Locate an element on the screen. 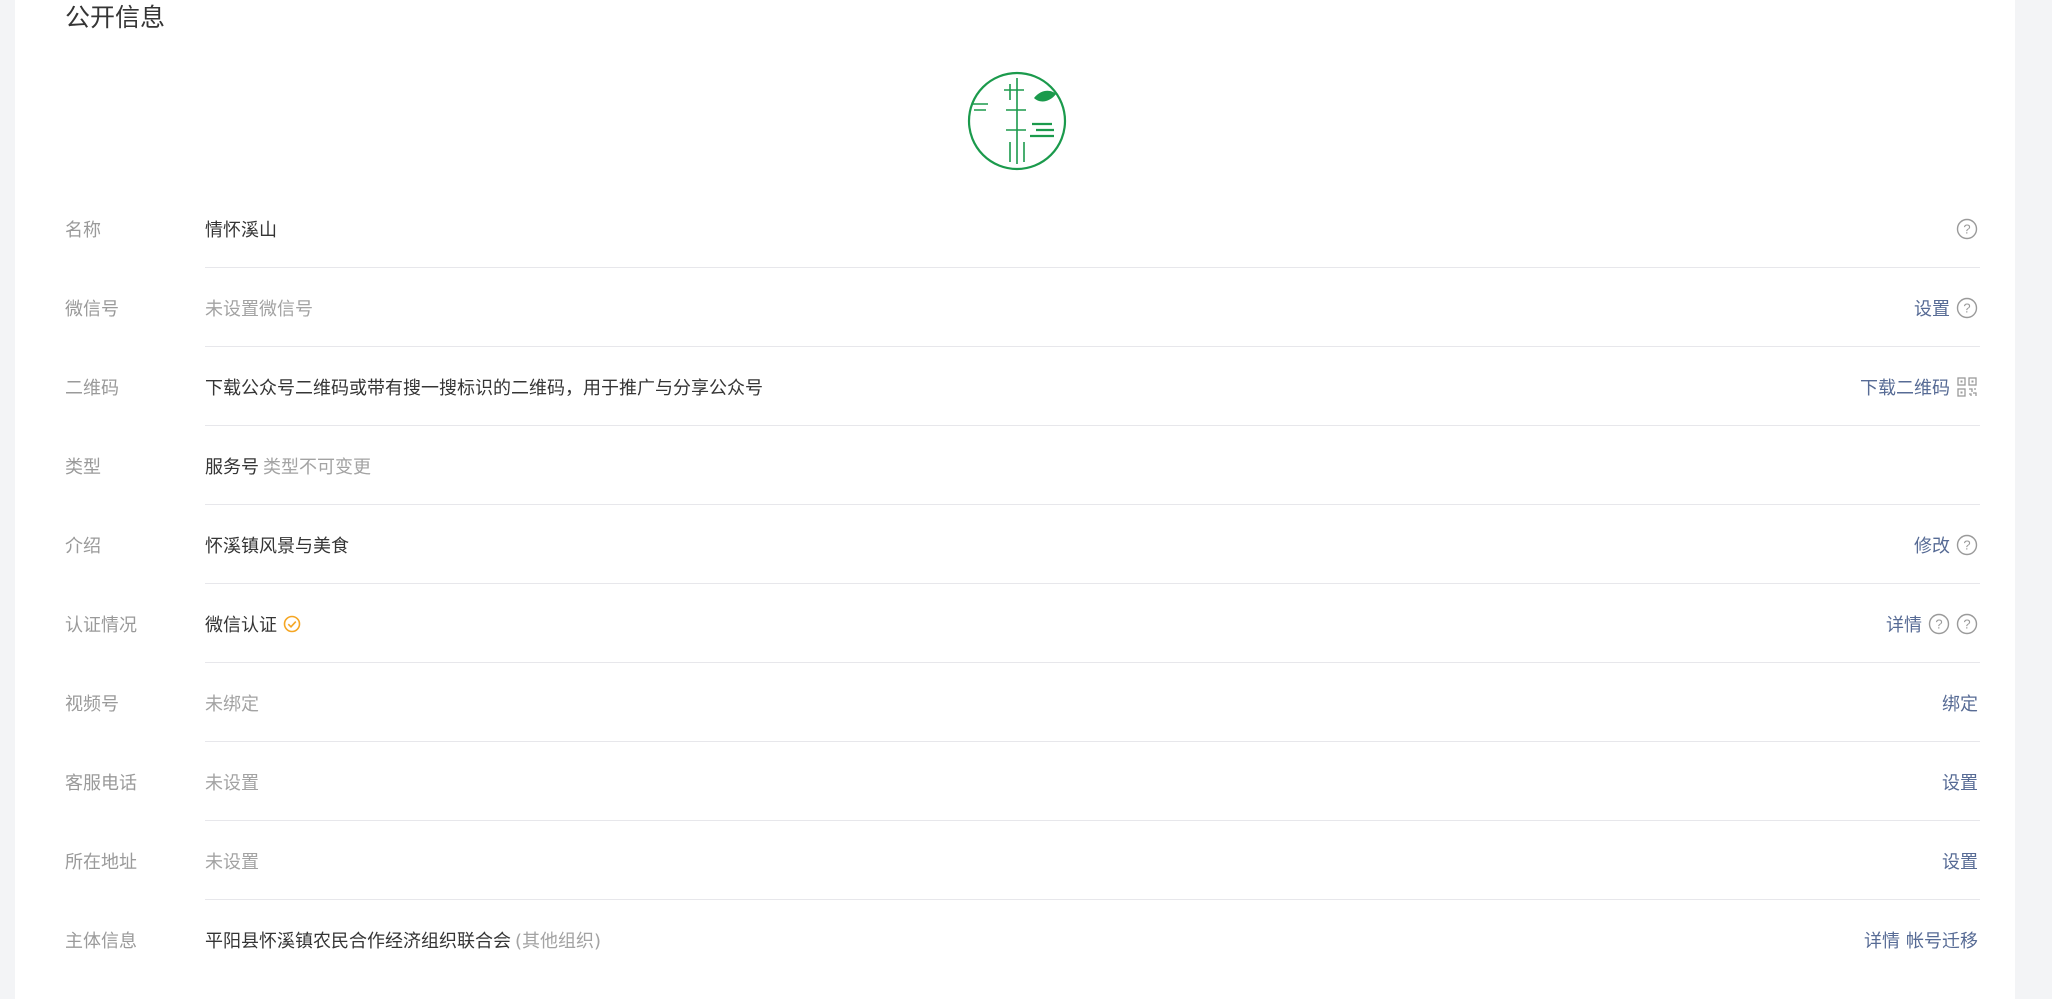  row-channels-actions: 绑定 is located at coordinates (1961, 703).